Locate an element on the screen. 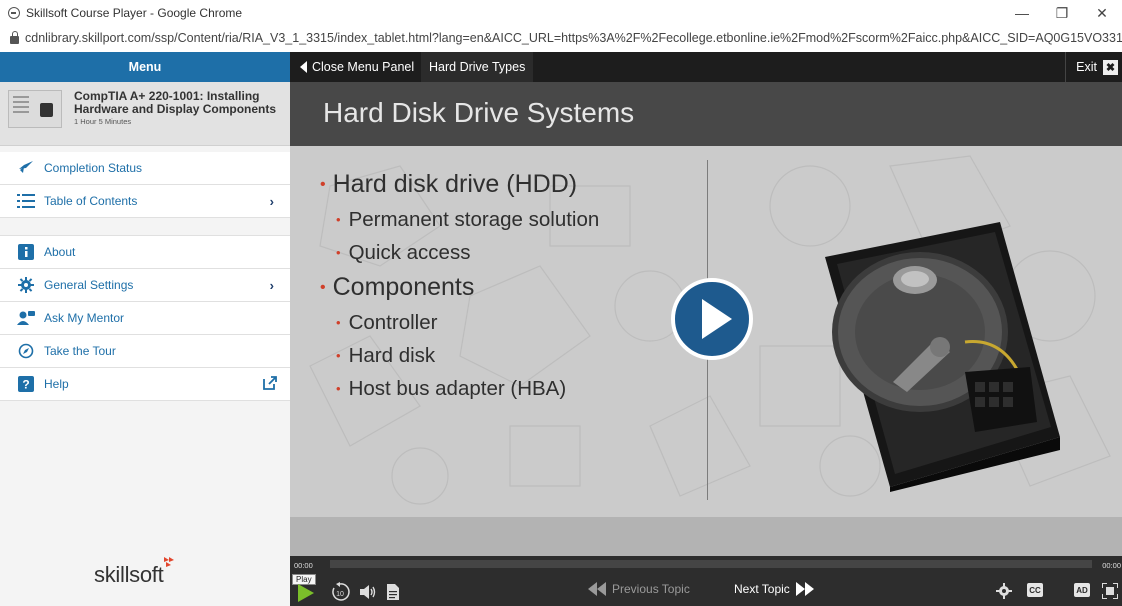  slide-footer is located at coordinates (706, 536).